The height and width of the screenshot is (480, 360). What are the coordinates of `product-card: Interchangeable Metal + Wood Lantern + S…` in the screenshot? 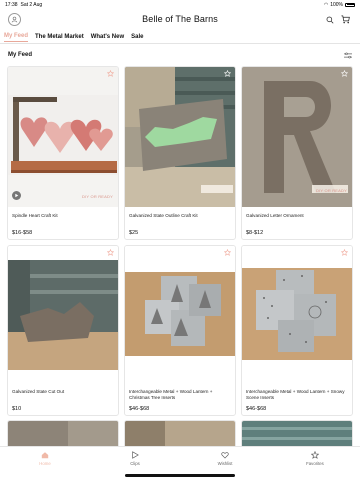 It's located at (297, 330).